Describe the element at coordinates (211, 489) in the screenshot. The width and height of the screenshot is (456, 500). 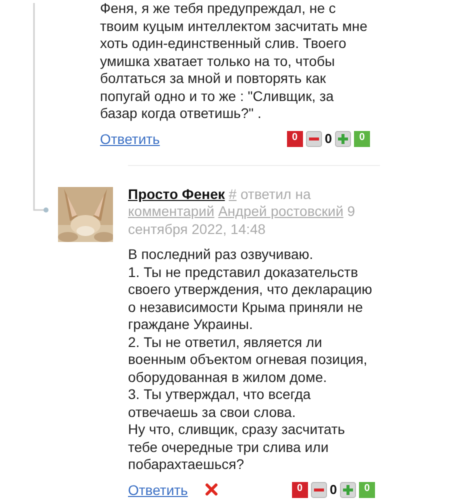
I see `delete-icon` at that location.